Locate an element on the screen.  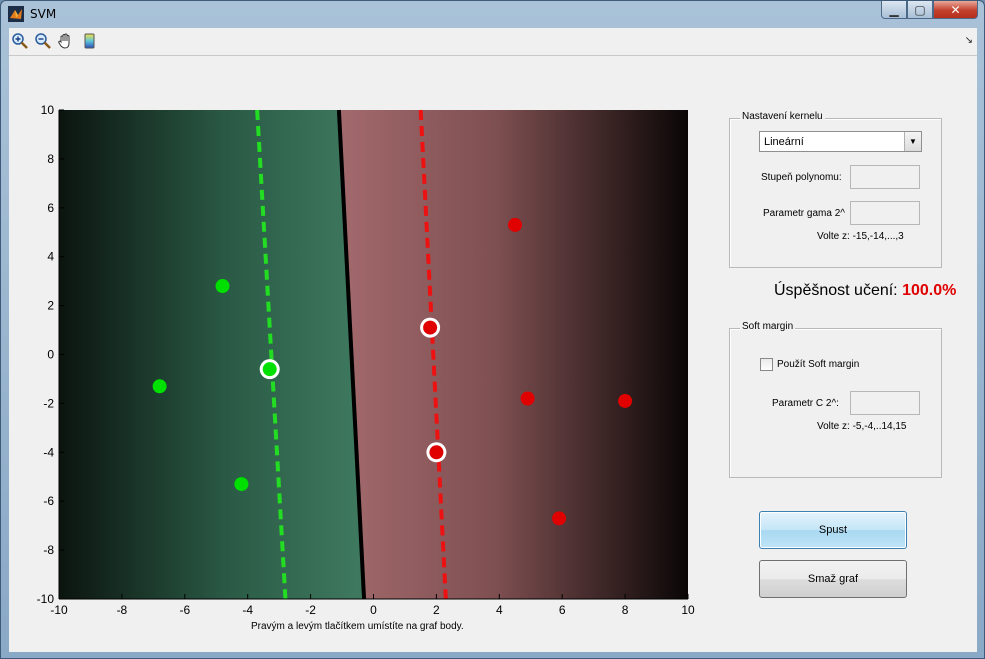
maximize-icon: ▢ is located at coordinates (920, 9).